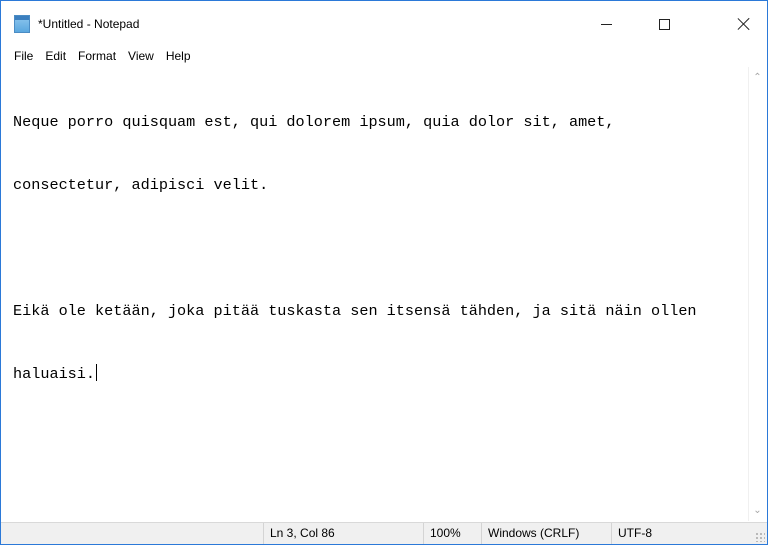 This screenshot has width=768, height=545. I want to click on notepad-icon, so click(22, 24).